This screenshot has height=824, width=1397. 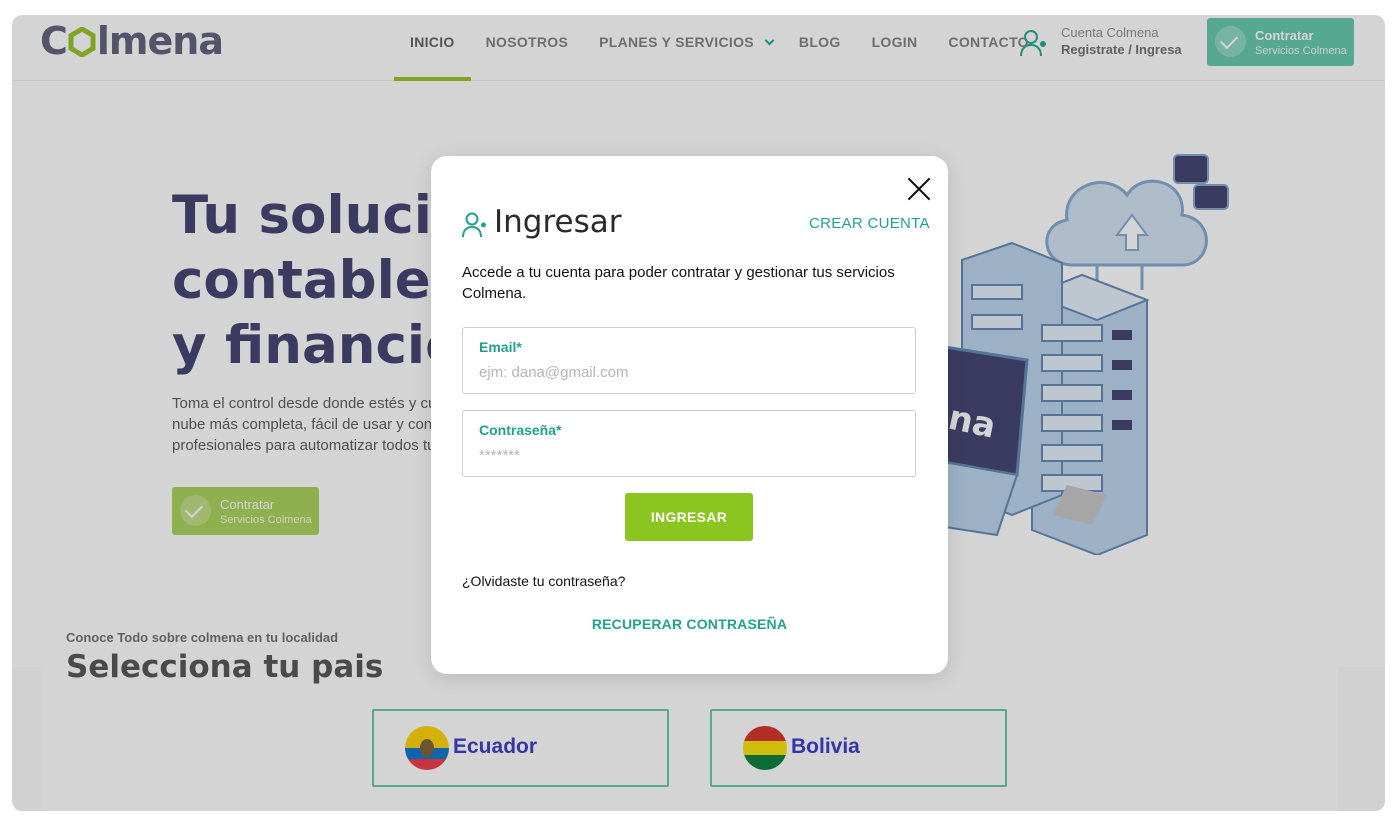 I want to click on forgot-password-text: ¿Olvidaste tu contraseña?, so click(x=544, y=581).